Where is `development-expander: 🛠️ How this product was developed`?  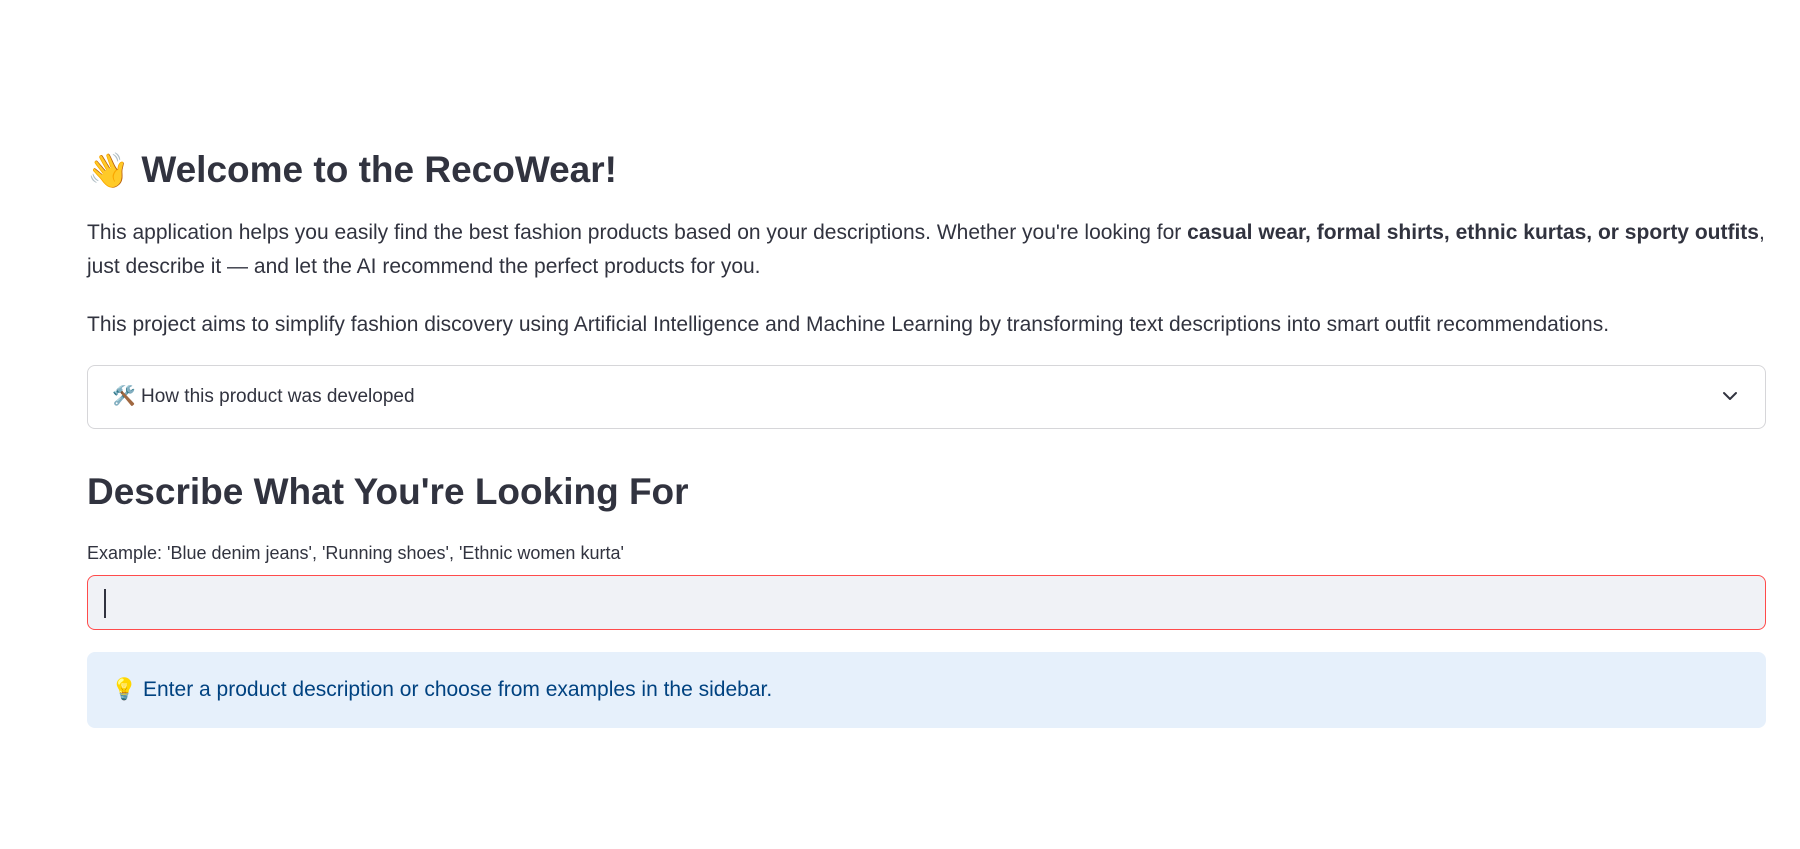
development-expander: 🛠️ How this product was developed is located at coordinates (926, 397).